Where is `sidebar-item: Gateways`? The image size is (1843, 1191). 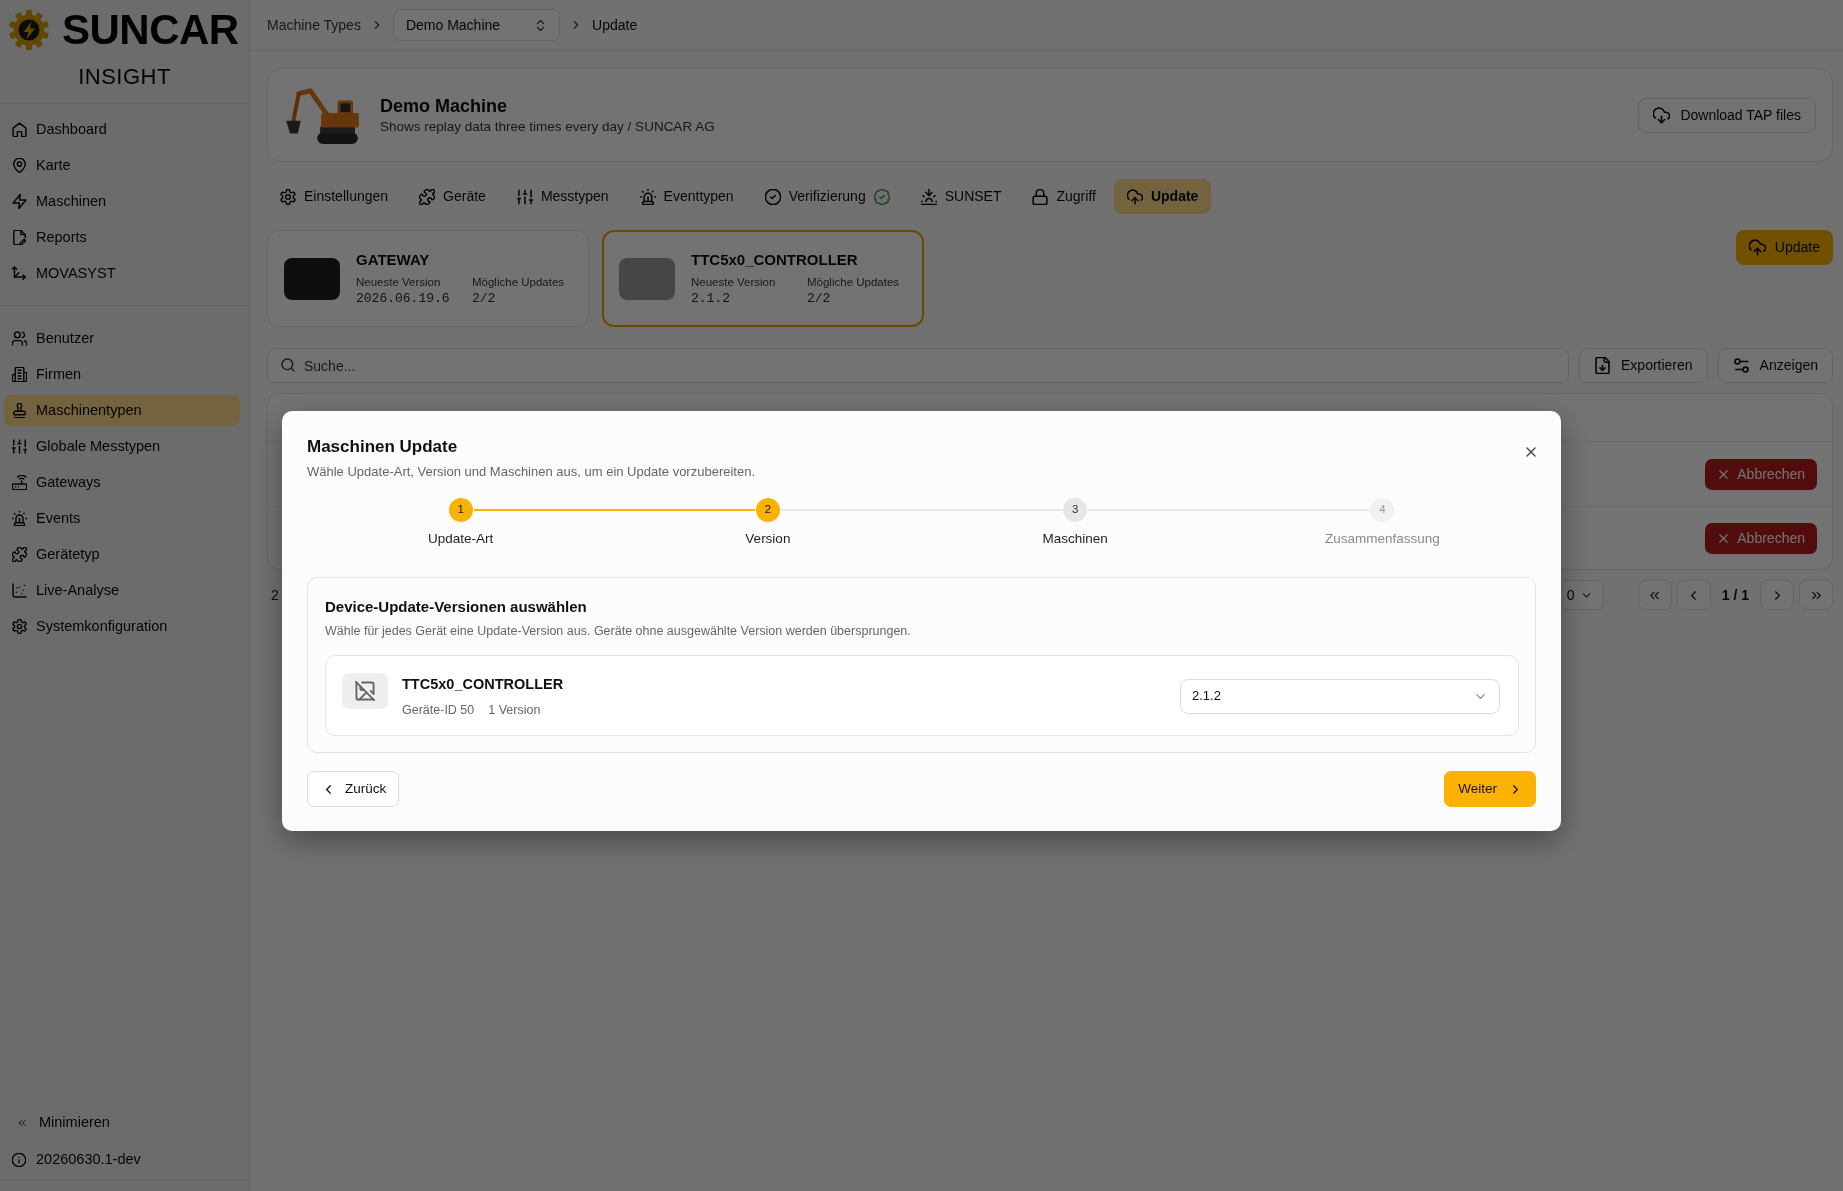 sidebar-item: Gateways is located at coordinates (122, 482).